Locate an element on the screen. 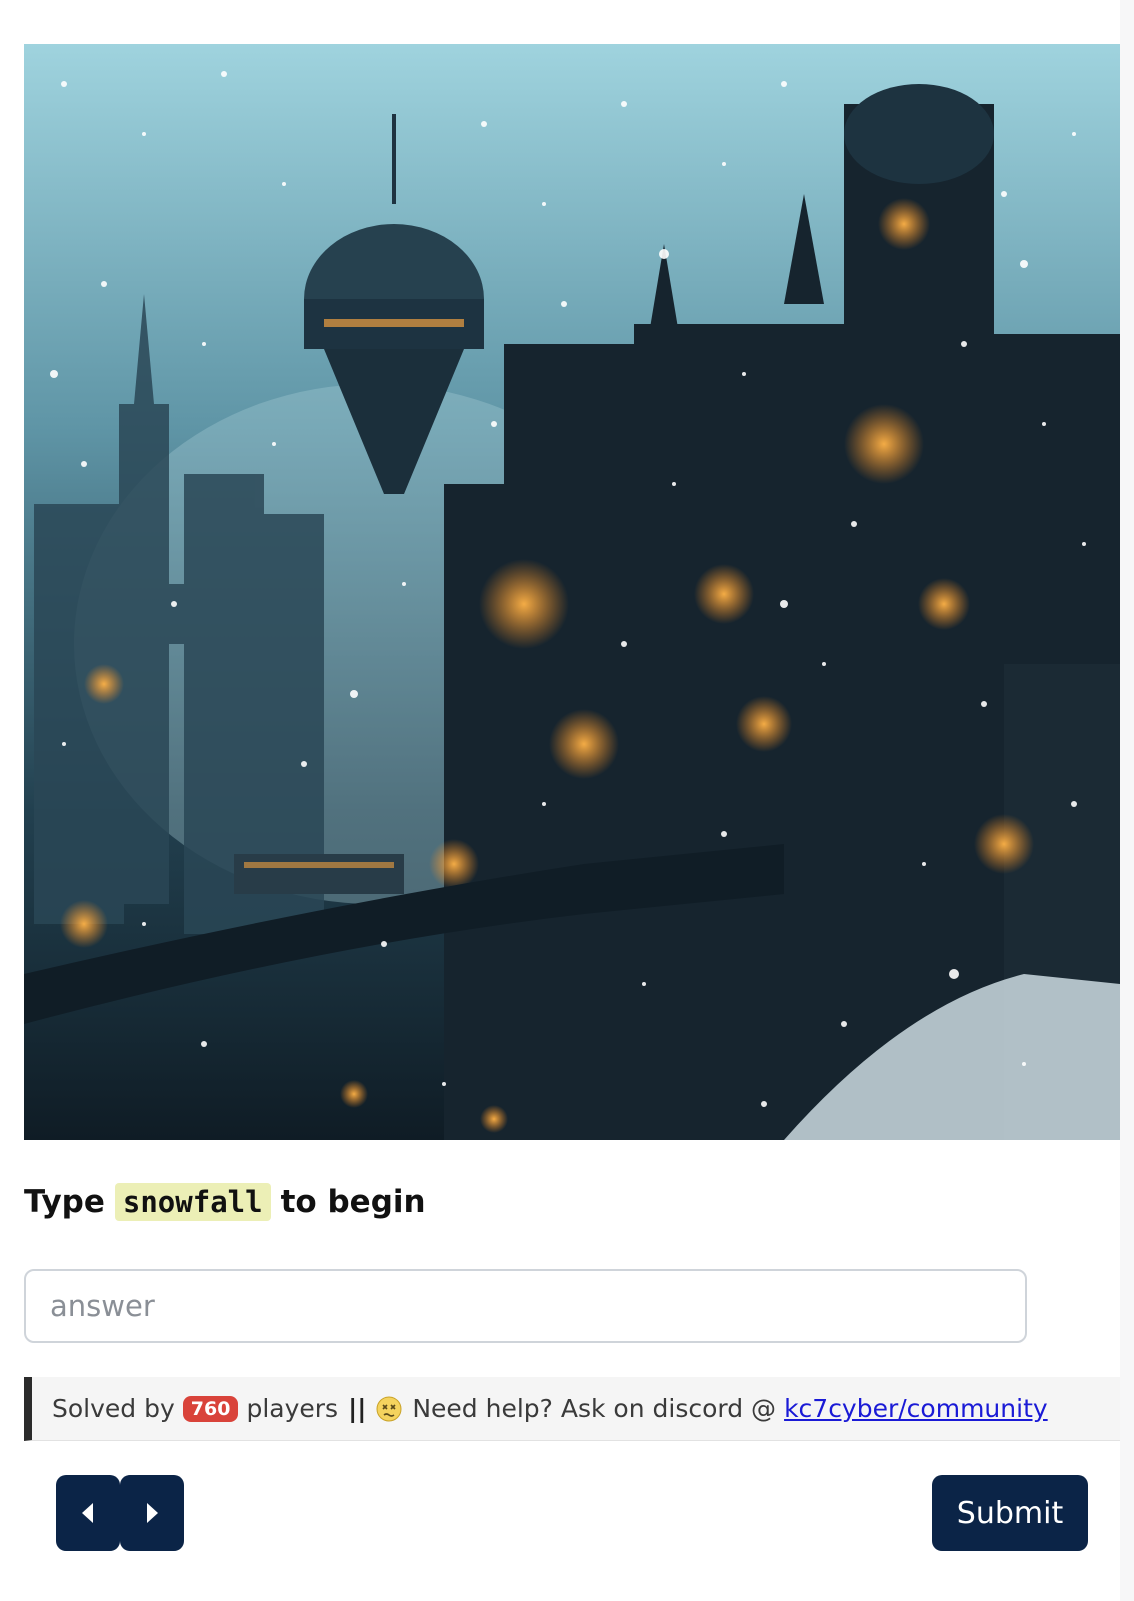 The height and width of the screenshot is (1601, 1134). solved-count-badge: 760 is located at coordinates (210, 1408).